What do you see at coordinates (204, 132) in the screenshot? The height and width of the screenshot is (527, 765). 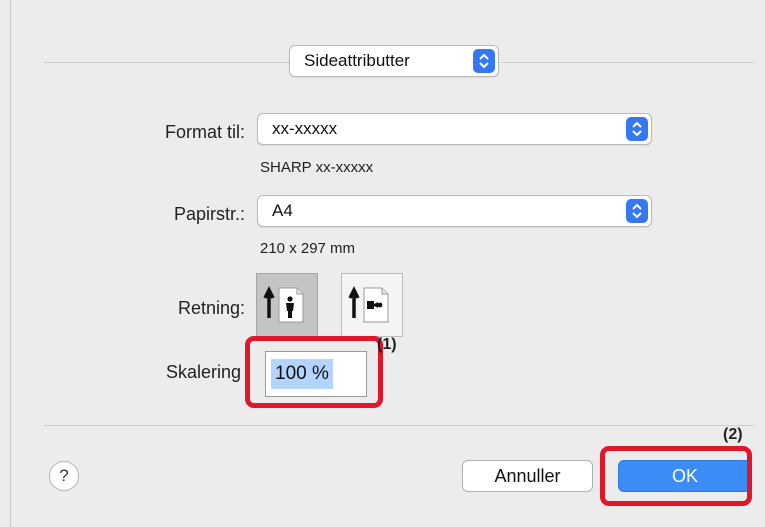 I see `format-label: Format til:` at bounding box center [204, 132].